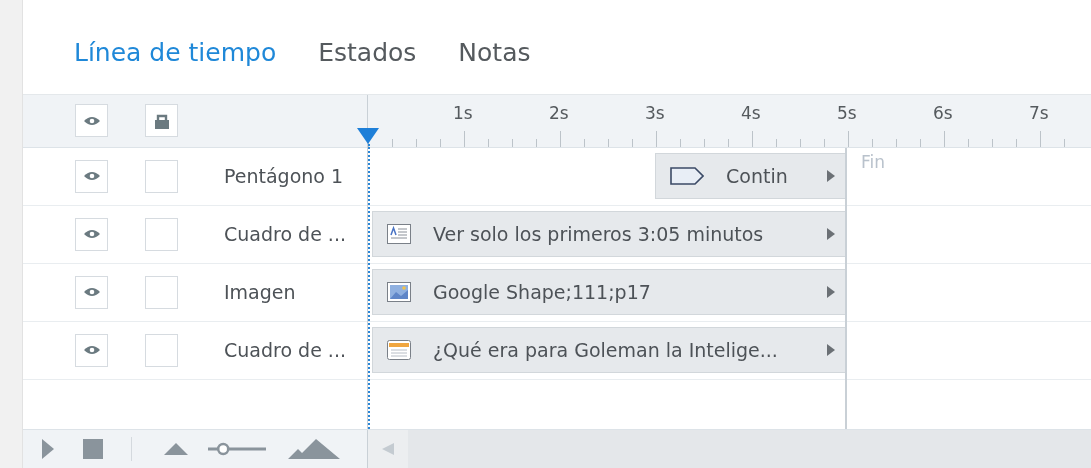 The width and height of the screenshot is (1091, 468). Describe the element at coordinates (223, 449) in the screenshot. I see `slider-thumb` at that location.